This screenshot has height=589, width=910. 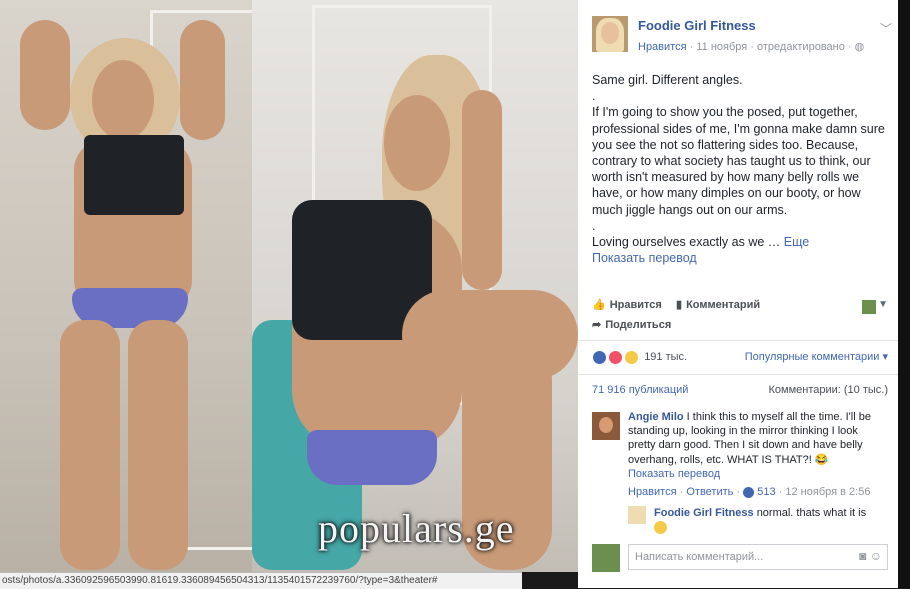 I want to click on sports-top, so click(x=134, y=175).